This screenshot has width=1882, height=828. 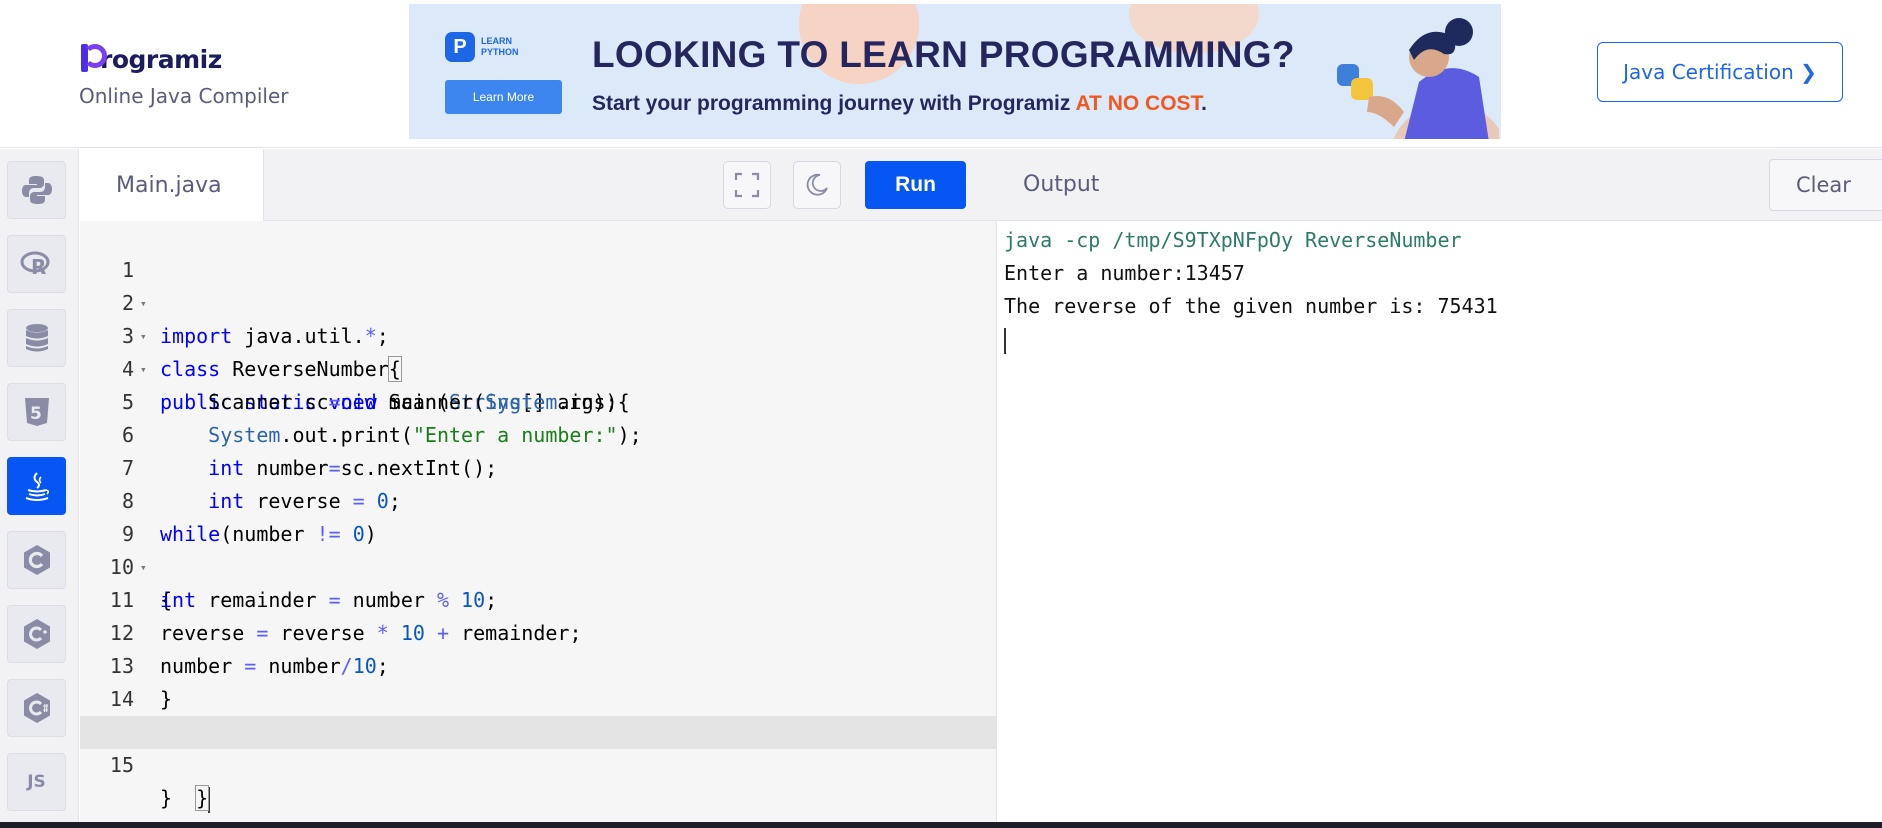 What do you see at coordinates (93, 58) in the screenshot?
I see `logo-p-icon` at bounding box center [93, 58].